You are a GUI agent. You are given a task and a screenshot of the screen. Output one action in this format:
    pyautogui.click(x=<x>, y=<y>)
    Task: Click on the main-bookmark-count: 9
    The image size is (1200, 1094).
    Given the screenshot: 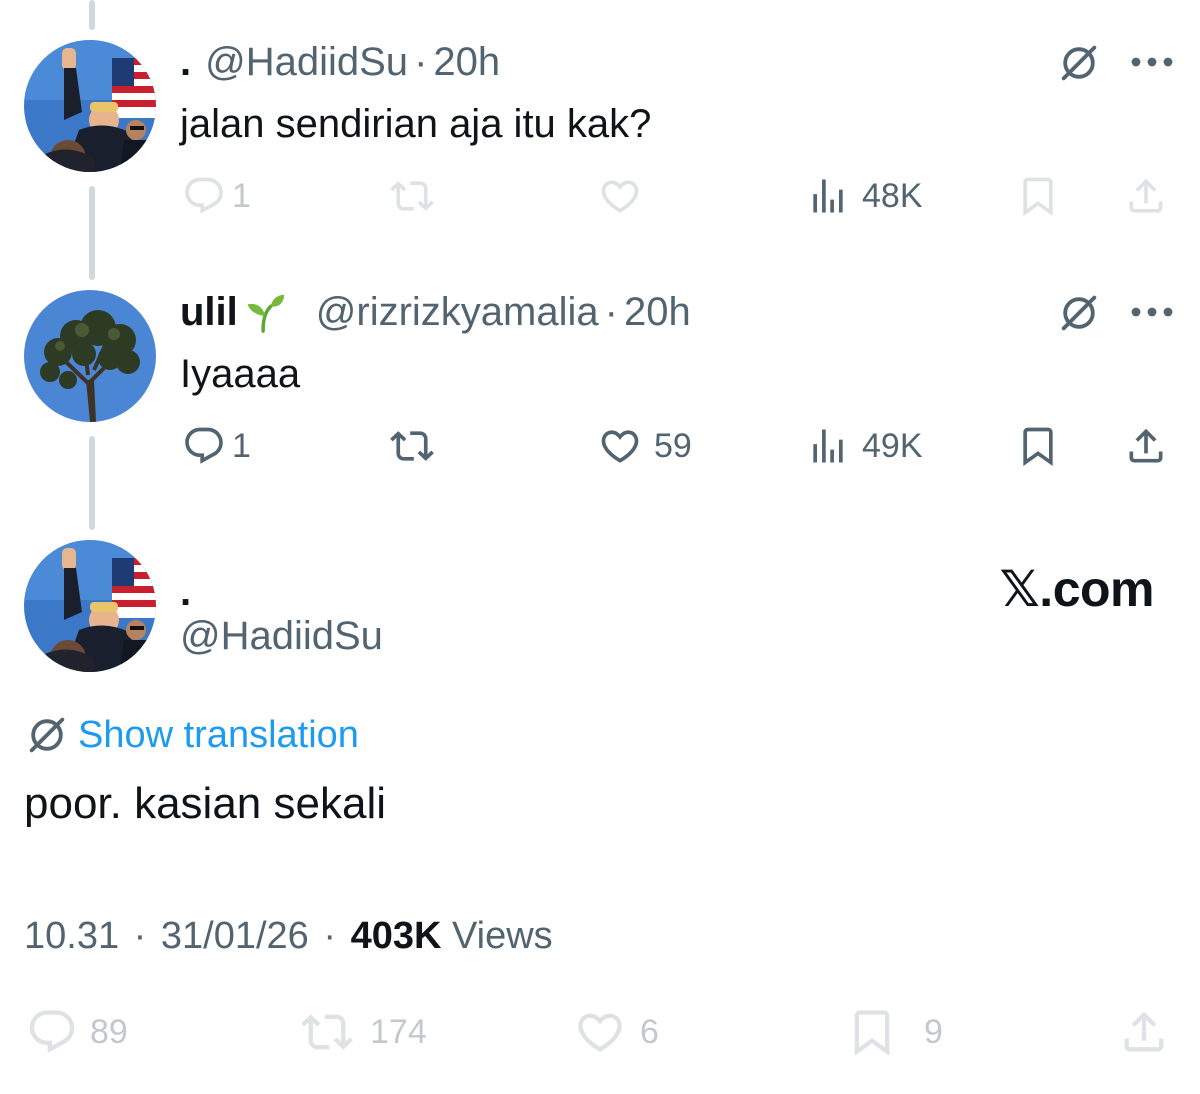 What is the action you would take?
    pyautogui.click(x=933, y=1032)
    